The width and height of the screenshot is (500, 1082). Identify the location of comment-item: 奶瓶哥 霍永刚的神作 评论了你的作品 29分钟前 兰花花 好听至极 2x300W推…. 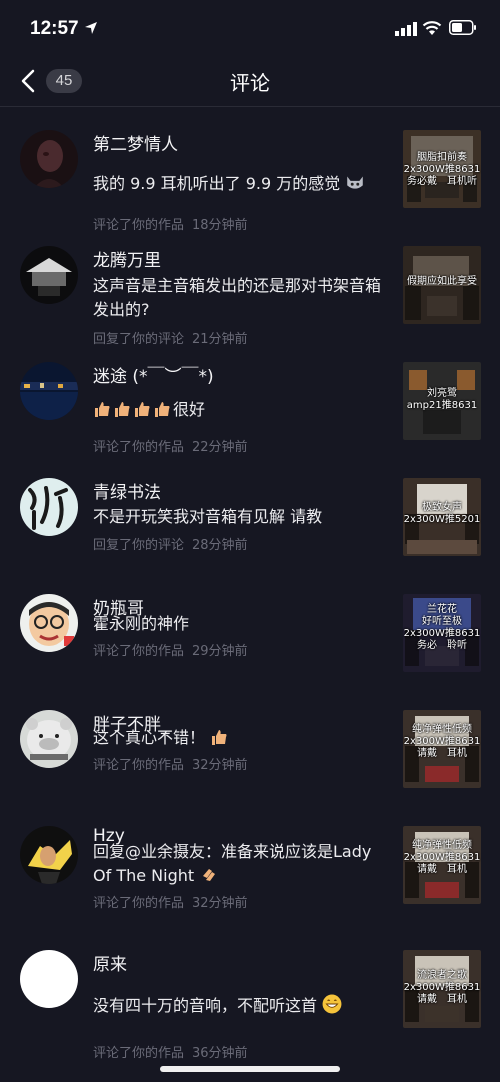
(250, 636).